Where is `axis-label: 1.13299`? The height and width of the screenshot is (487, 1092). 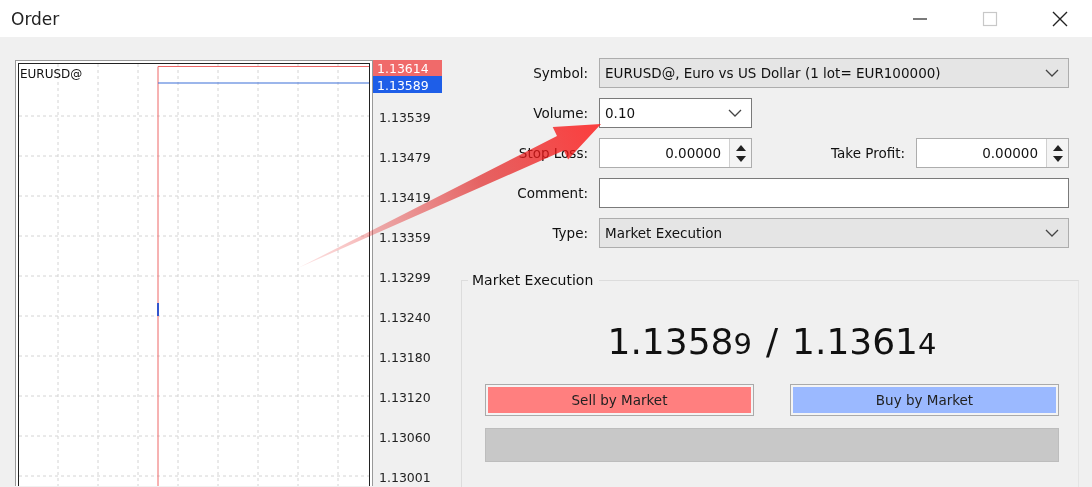
axis-label: 1.13299 is located at coordinates (405, 277).